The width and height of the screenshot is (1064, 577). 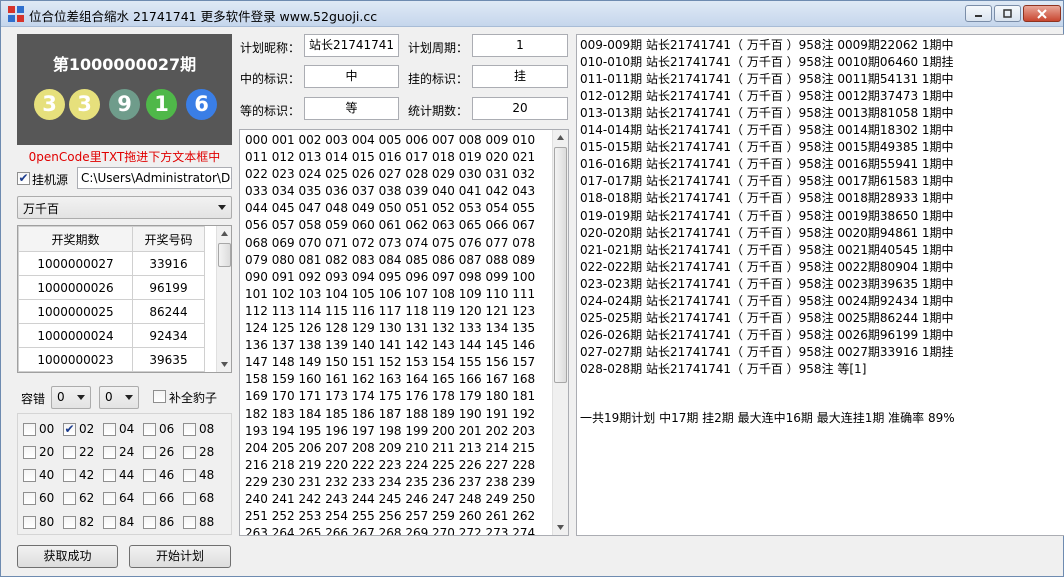 What do you see at coordinates (124, 104) in the screenshot?
I see `draw-ball: 9` at bounding box center [124, 104].